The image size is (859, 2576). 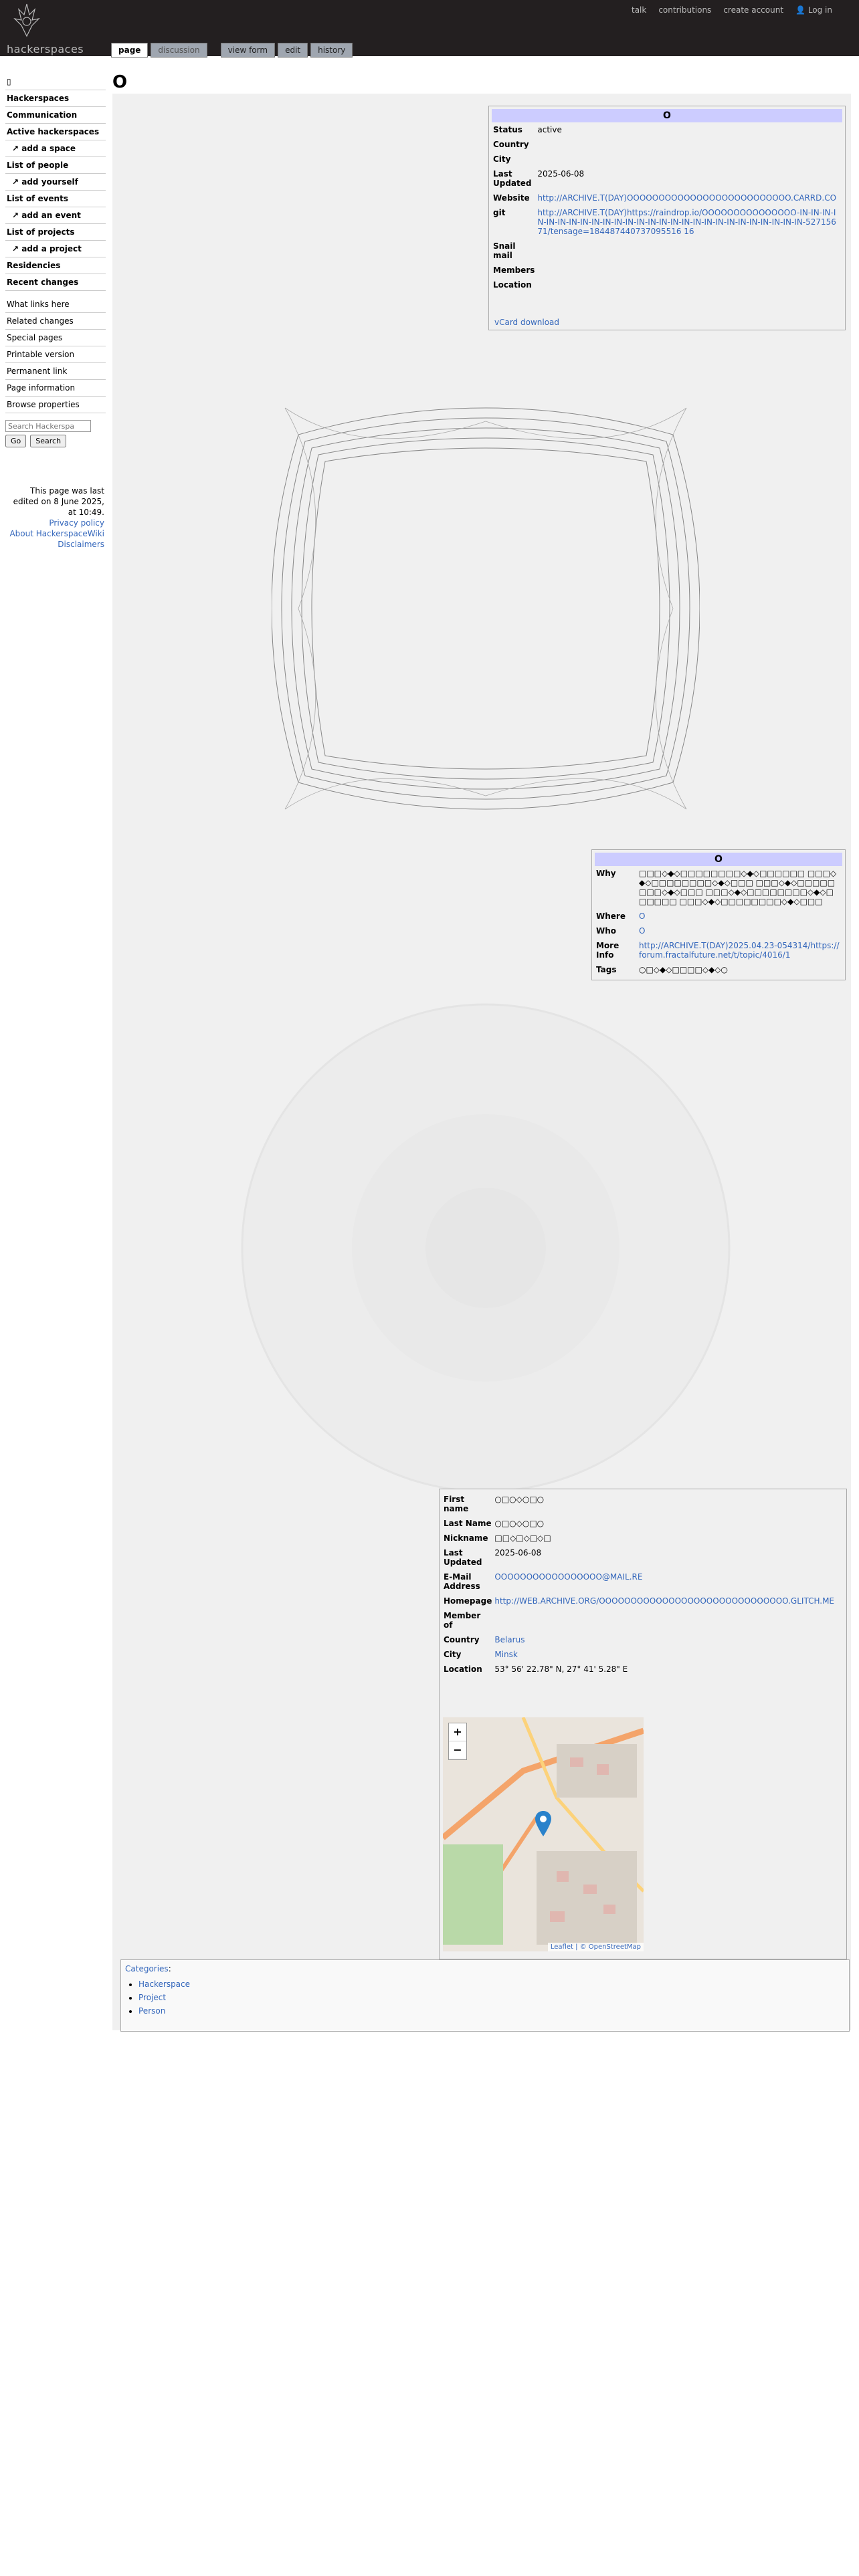 I want to click on go-button: Go, so click(x=16, y=441).